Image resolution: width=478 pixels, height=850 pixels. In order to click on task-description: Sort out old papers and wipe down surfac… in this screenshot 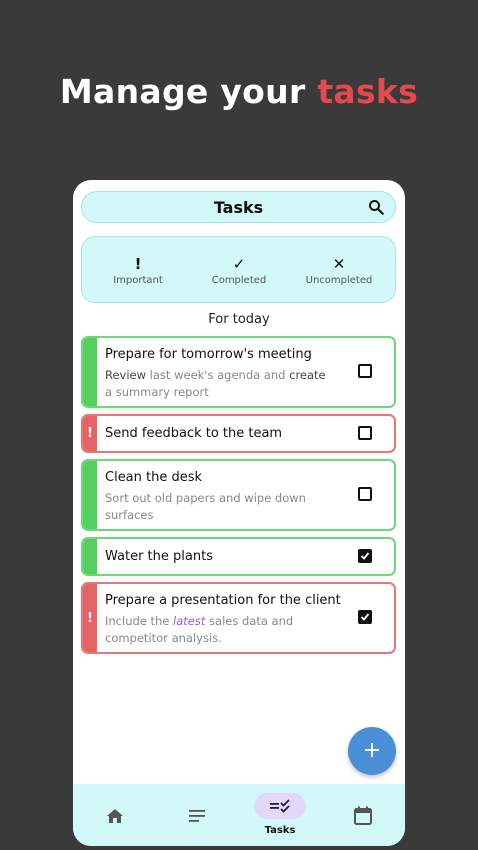, I will do `click(205, 506)`.